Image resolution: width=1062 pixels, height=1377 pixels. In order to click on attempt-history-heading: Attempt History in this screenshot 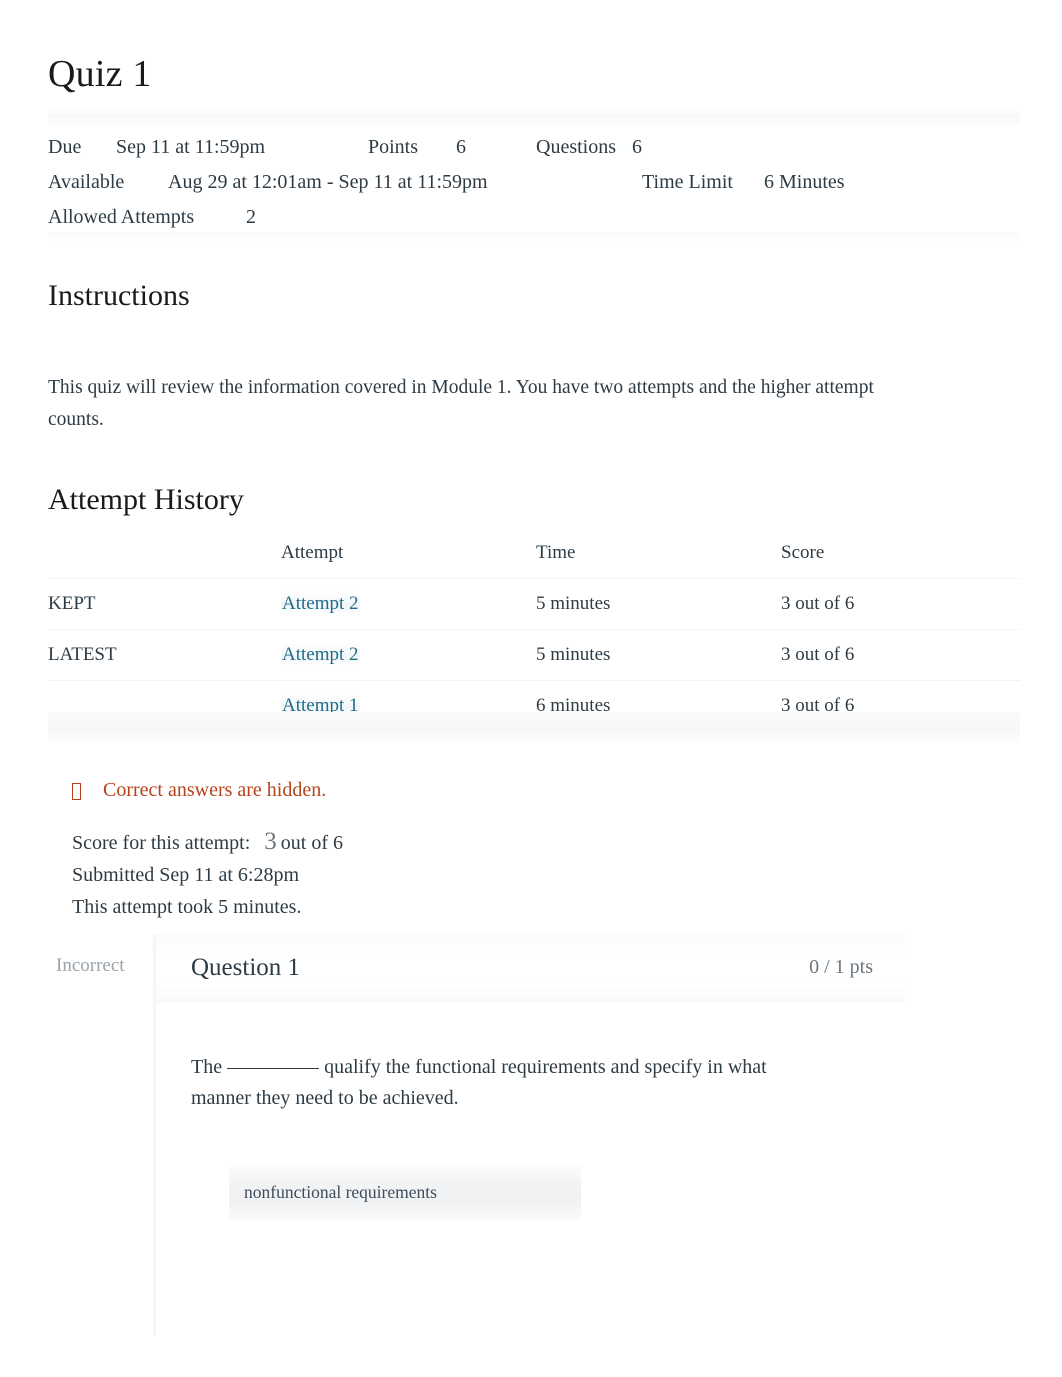, I will do `click(146, 499)`.